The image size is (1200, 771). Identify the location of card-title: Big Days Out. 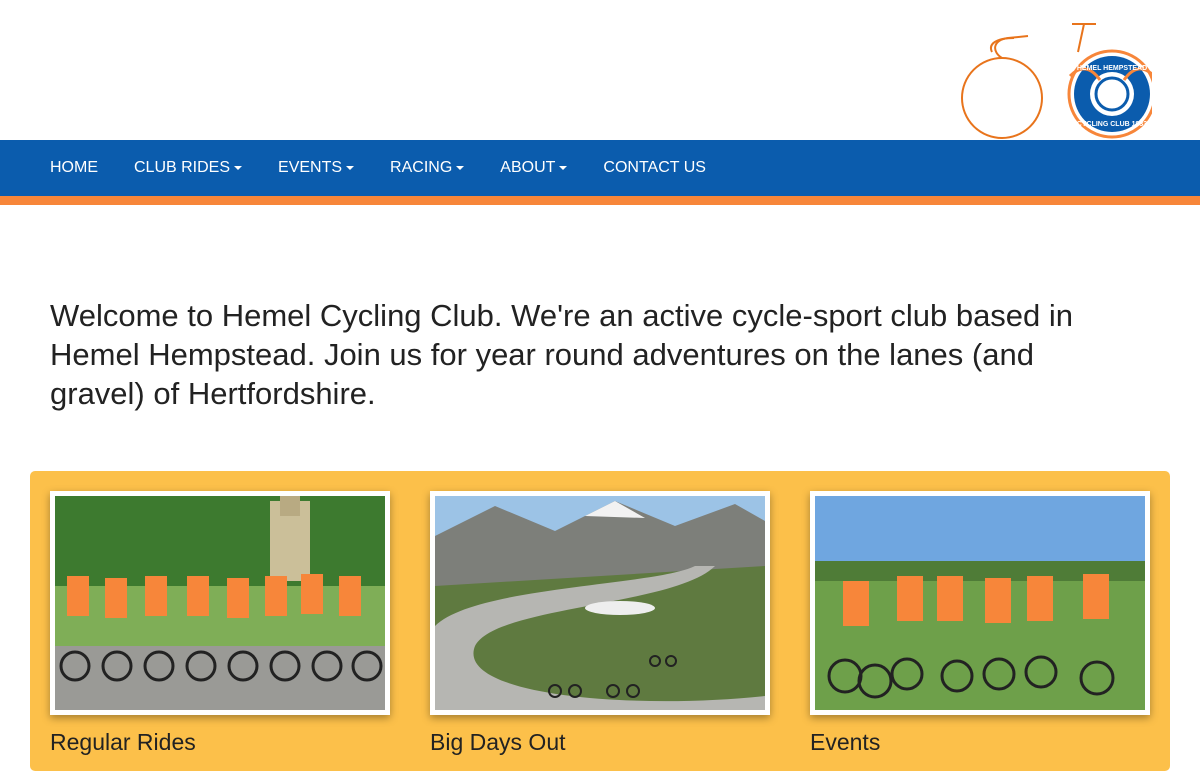
(600, 742).